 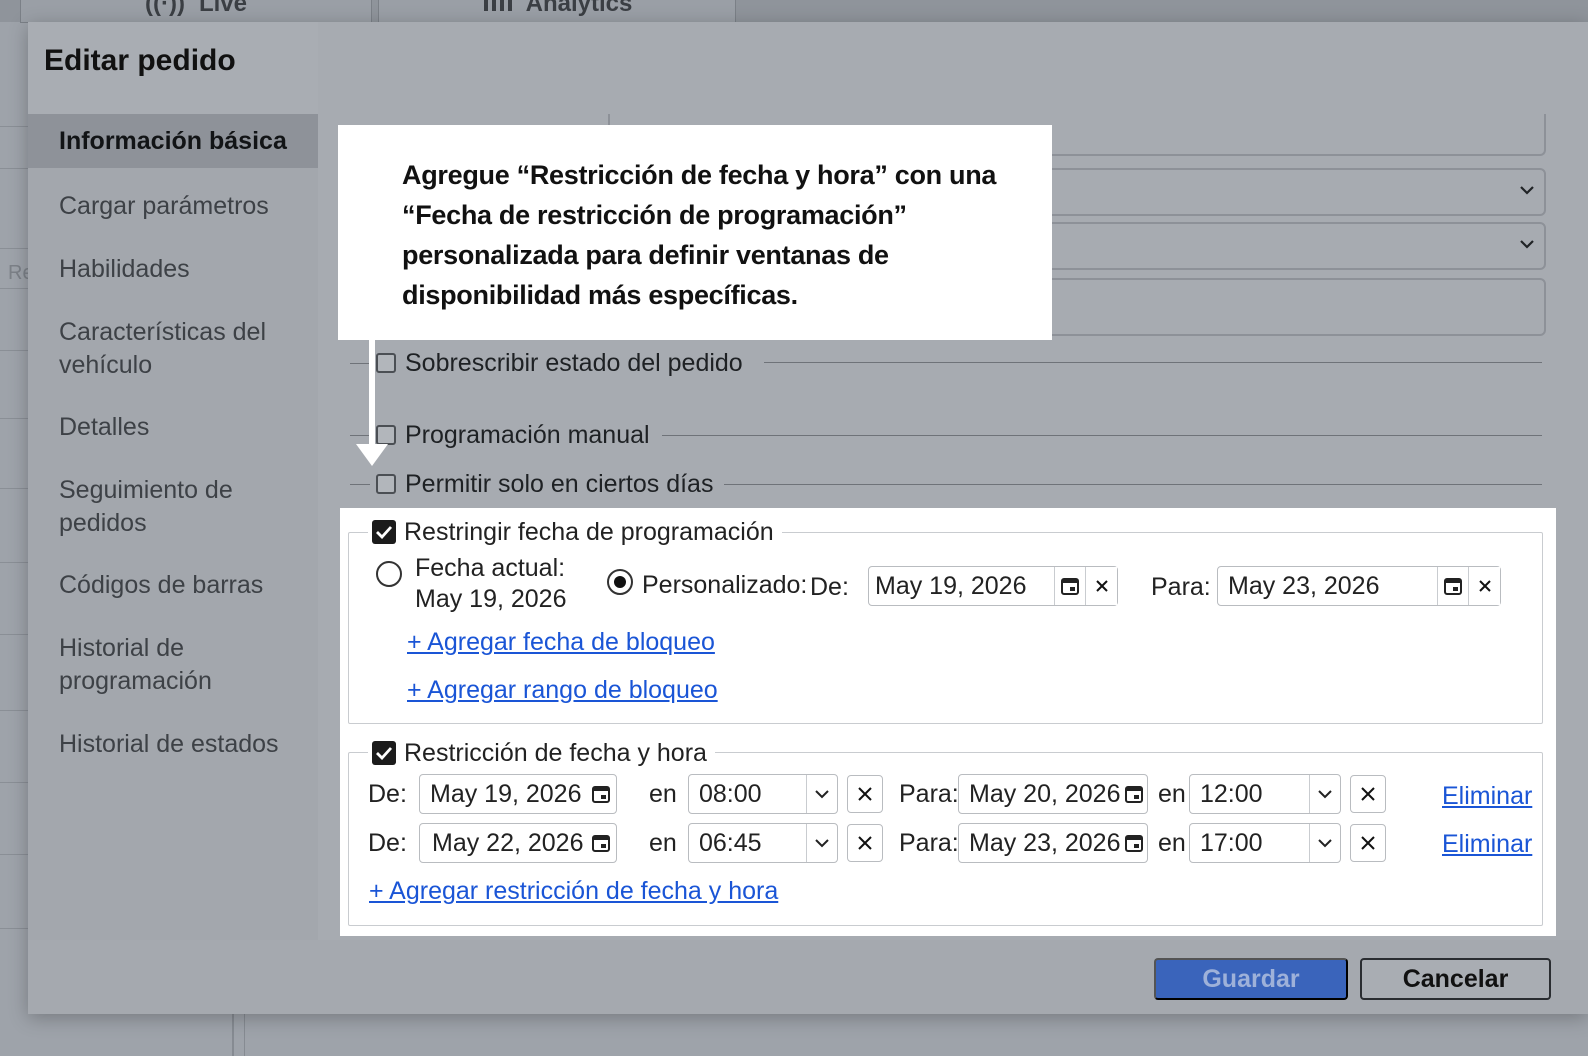 What do you see at coordinates (557, 11) in the screenshot?
I see `background-tab-analytics: Analytics` at bounding box center [557, 11].